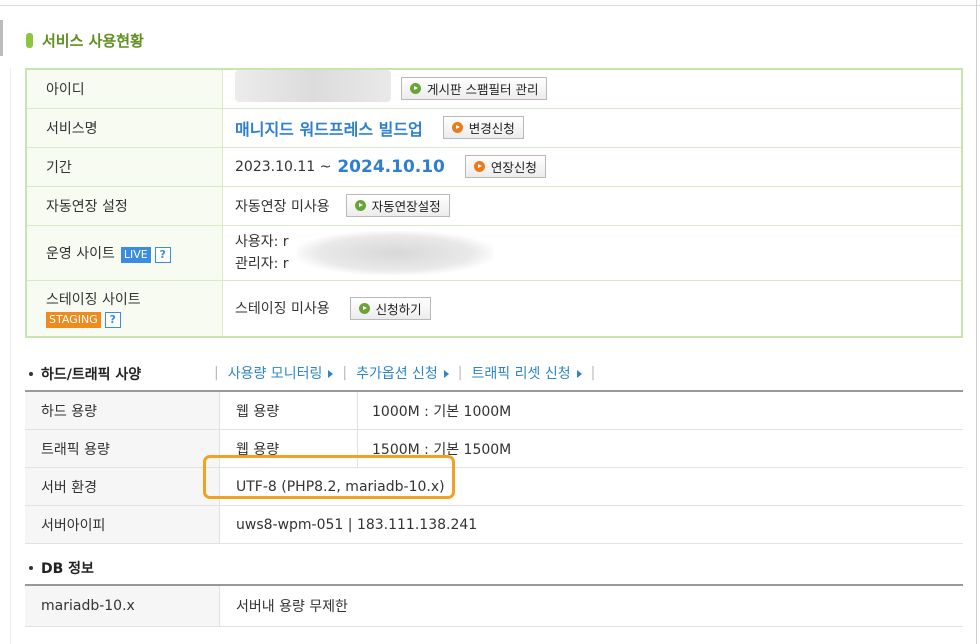 This screenshot has width=980, height=644. Describe the element at coordinates (490, 3) in the screenshot. I see `window-top-border` at that location.